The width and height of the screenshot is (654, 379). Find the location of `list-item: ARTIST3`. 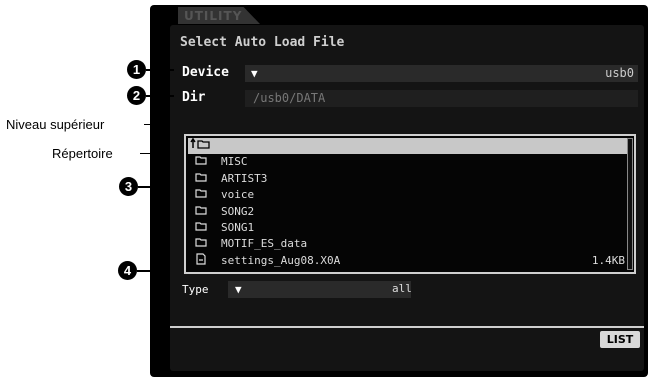

list-item: ARTIST3 is located at coordinates (407, 179).